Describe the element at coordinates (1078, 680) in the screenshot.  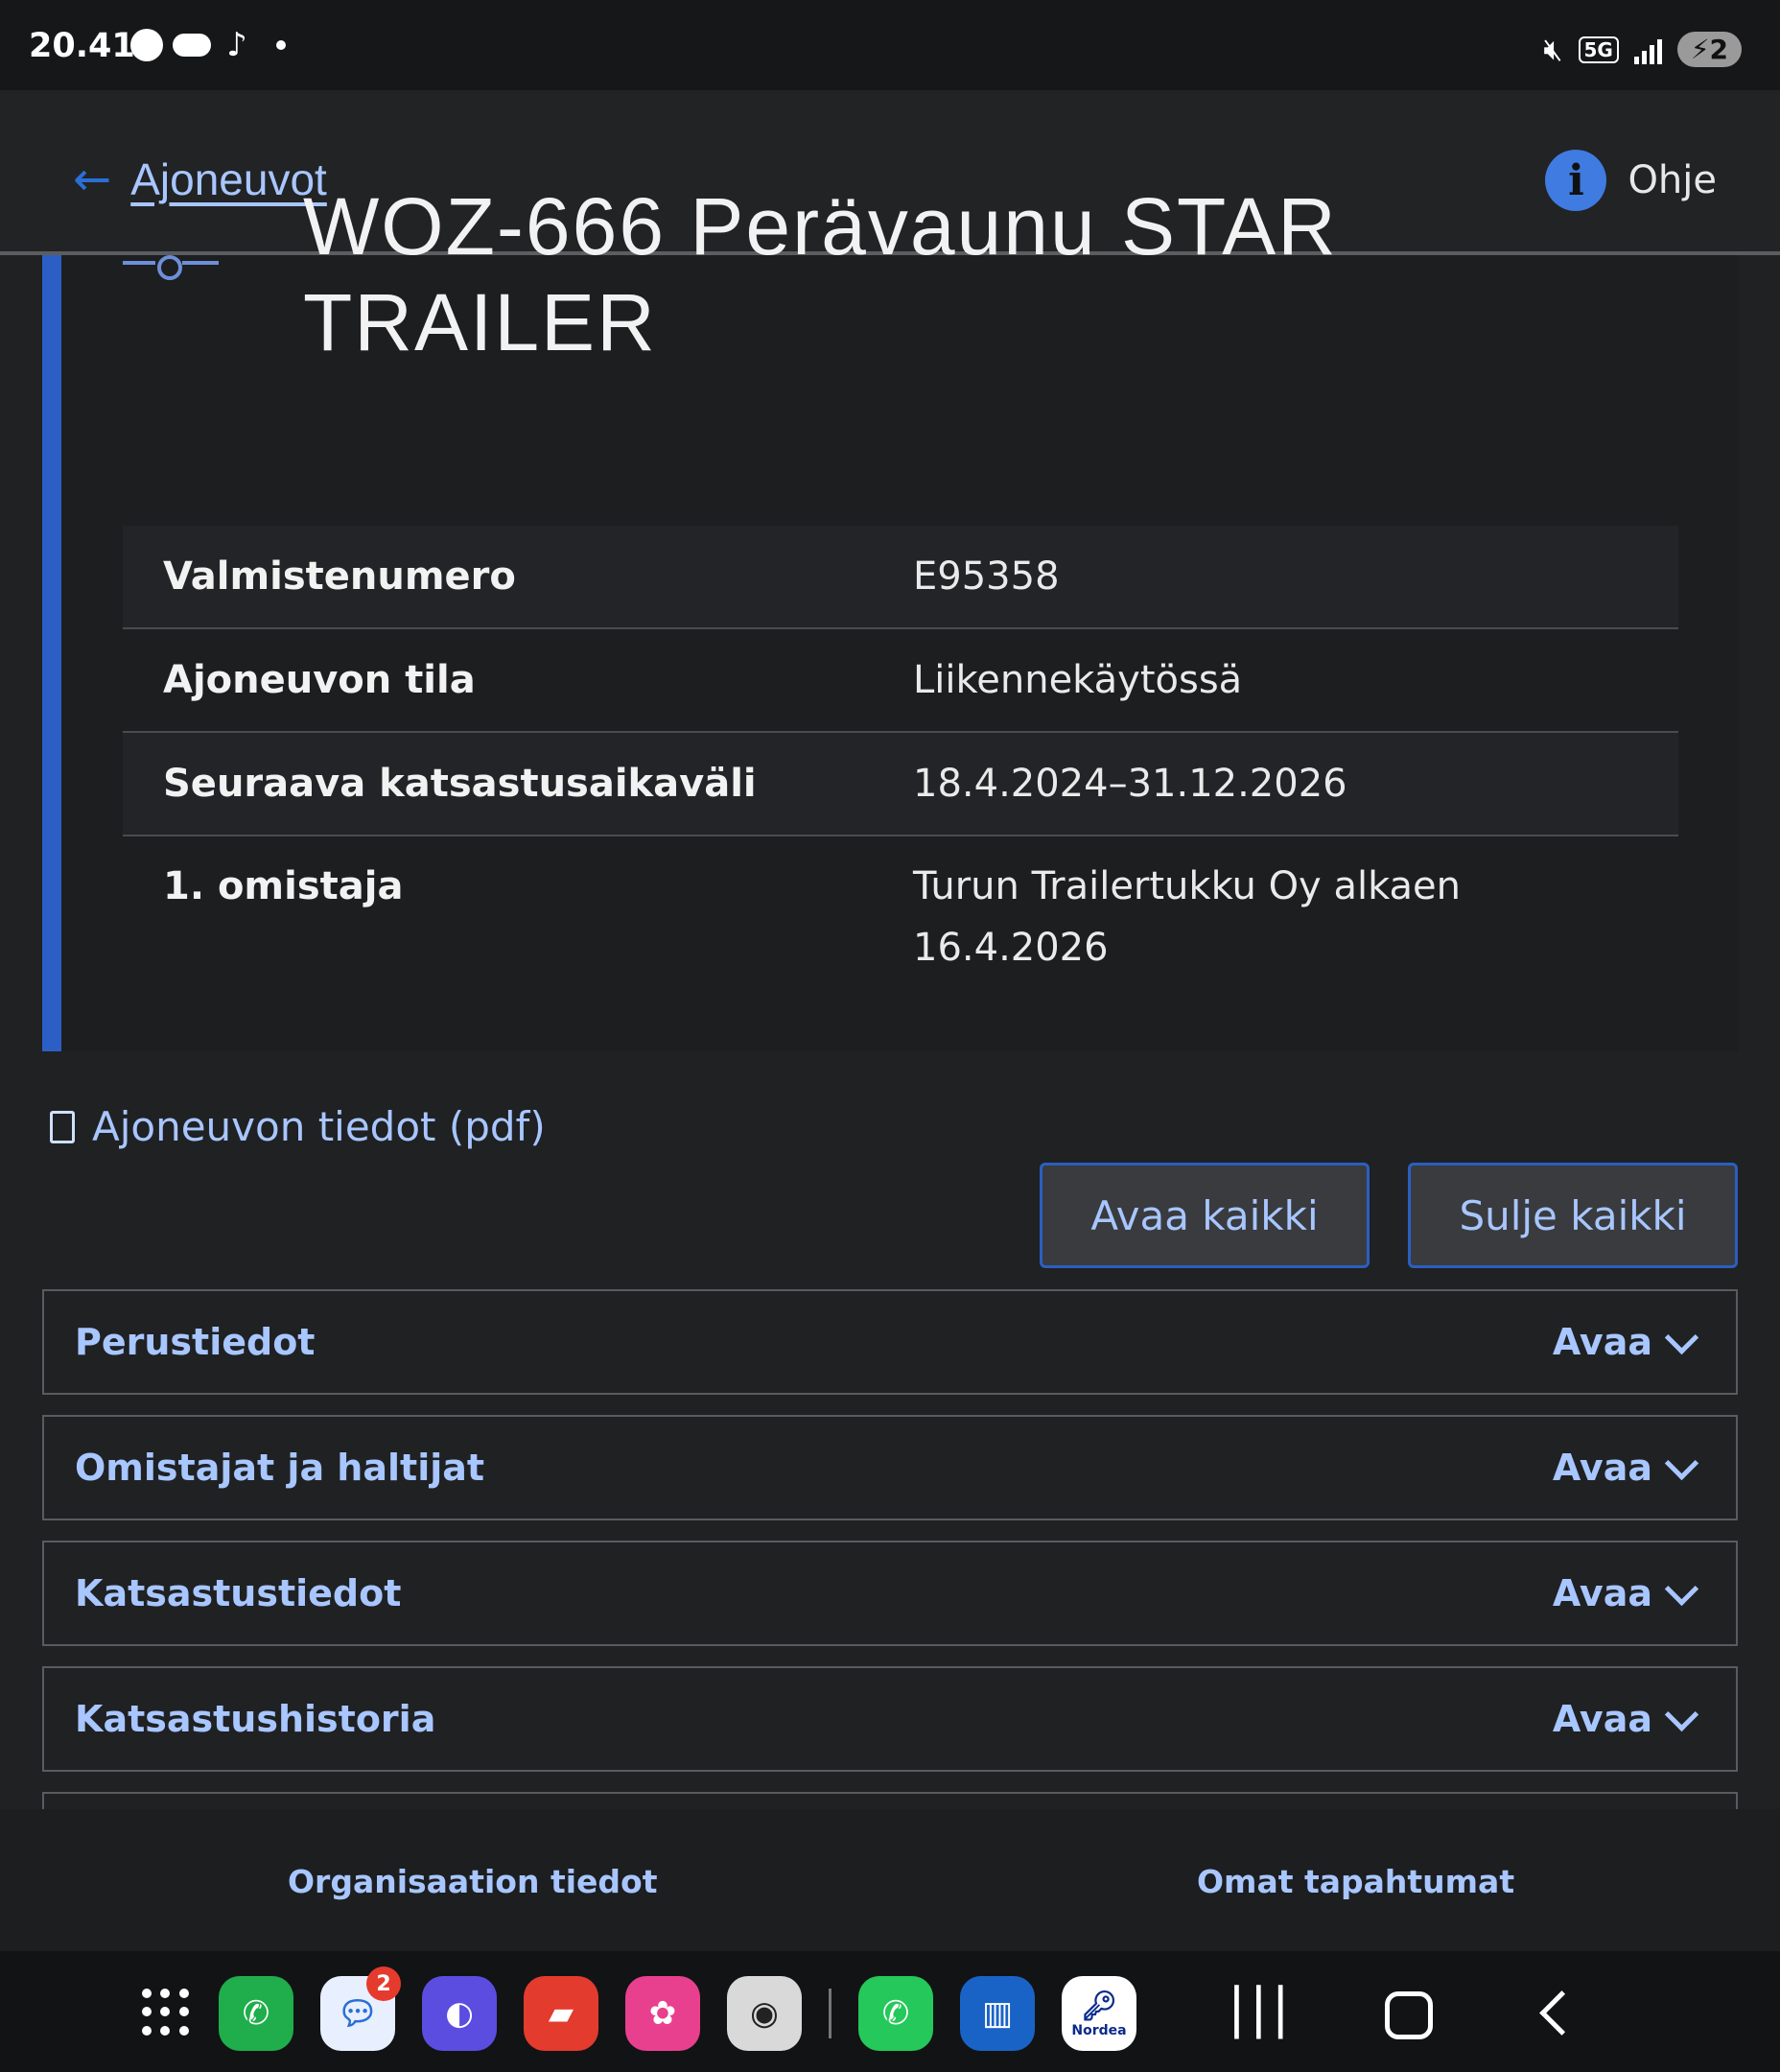
I see `info-value: Liikennekäytössä` at that location.